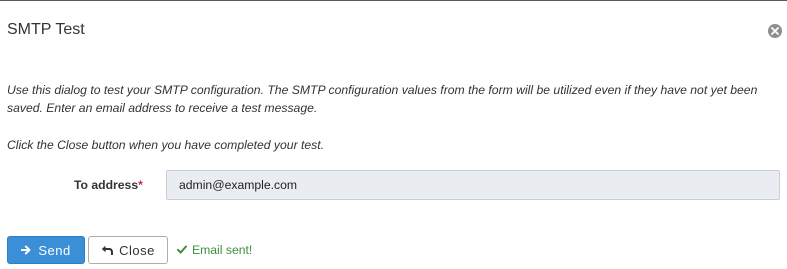 This screenshot has height=269, width=787. I want to click on to-address-label-text: To address, so click(106, 185).